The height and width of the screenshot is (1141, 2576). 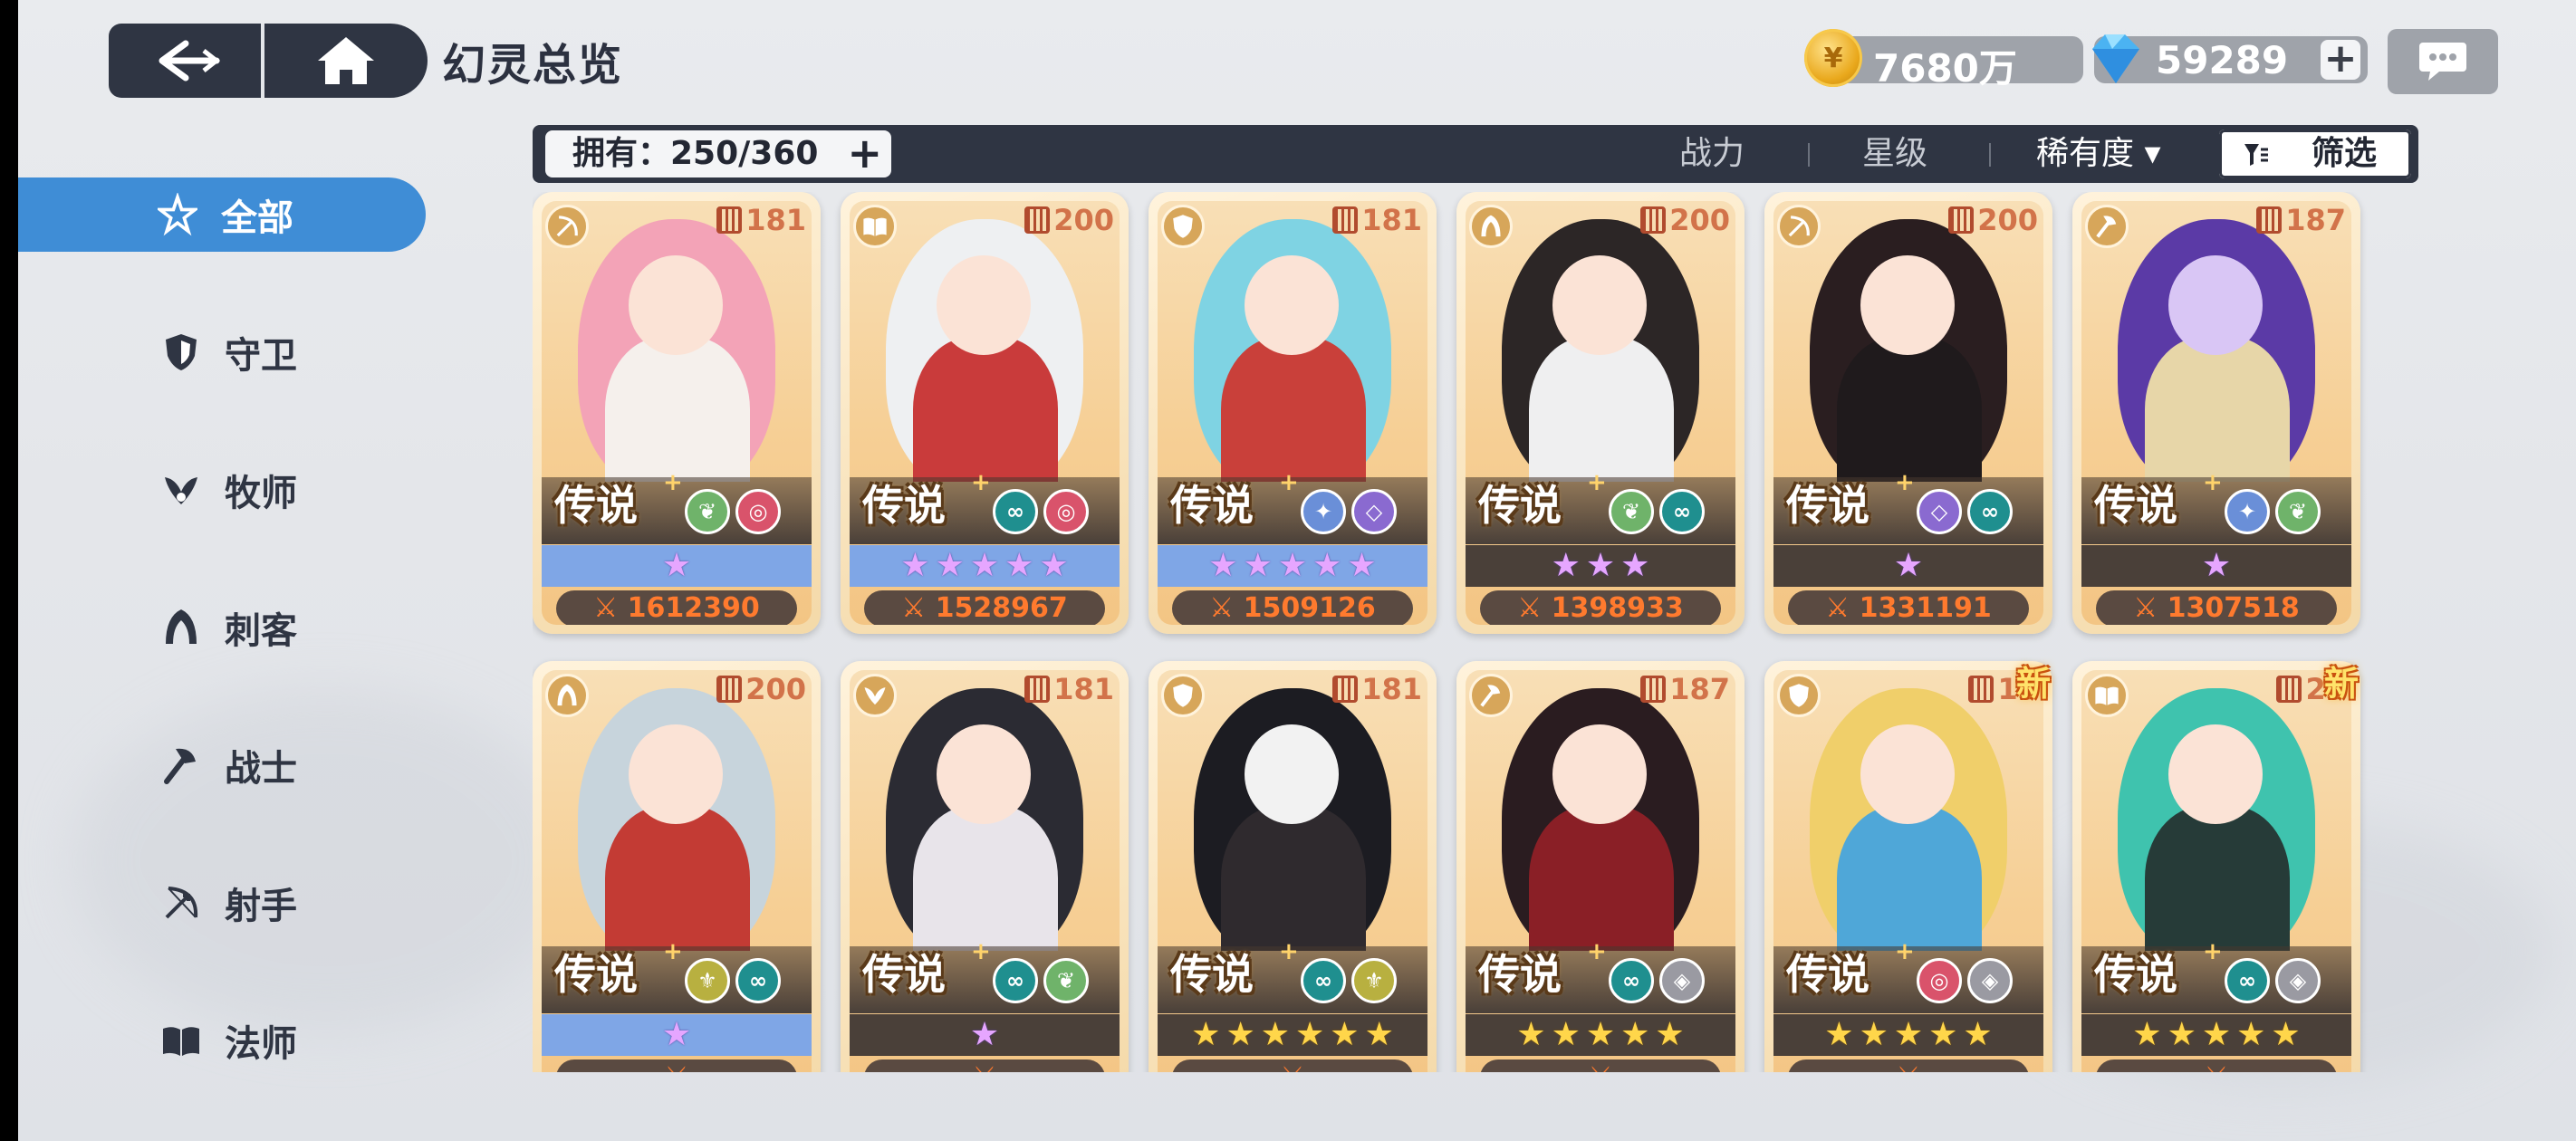 I want to click on sidebar-item-archer: 射手, so click(x=222, y=903).